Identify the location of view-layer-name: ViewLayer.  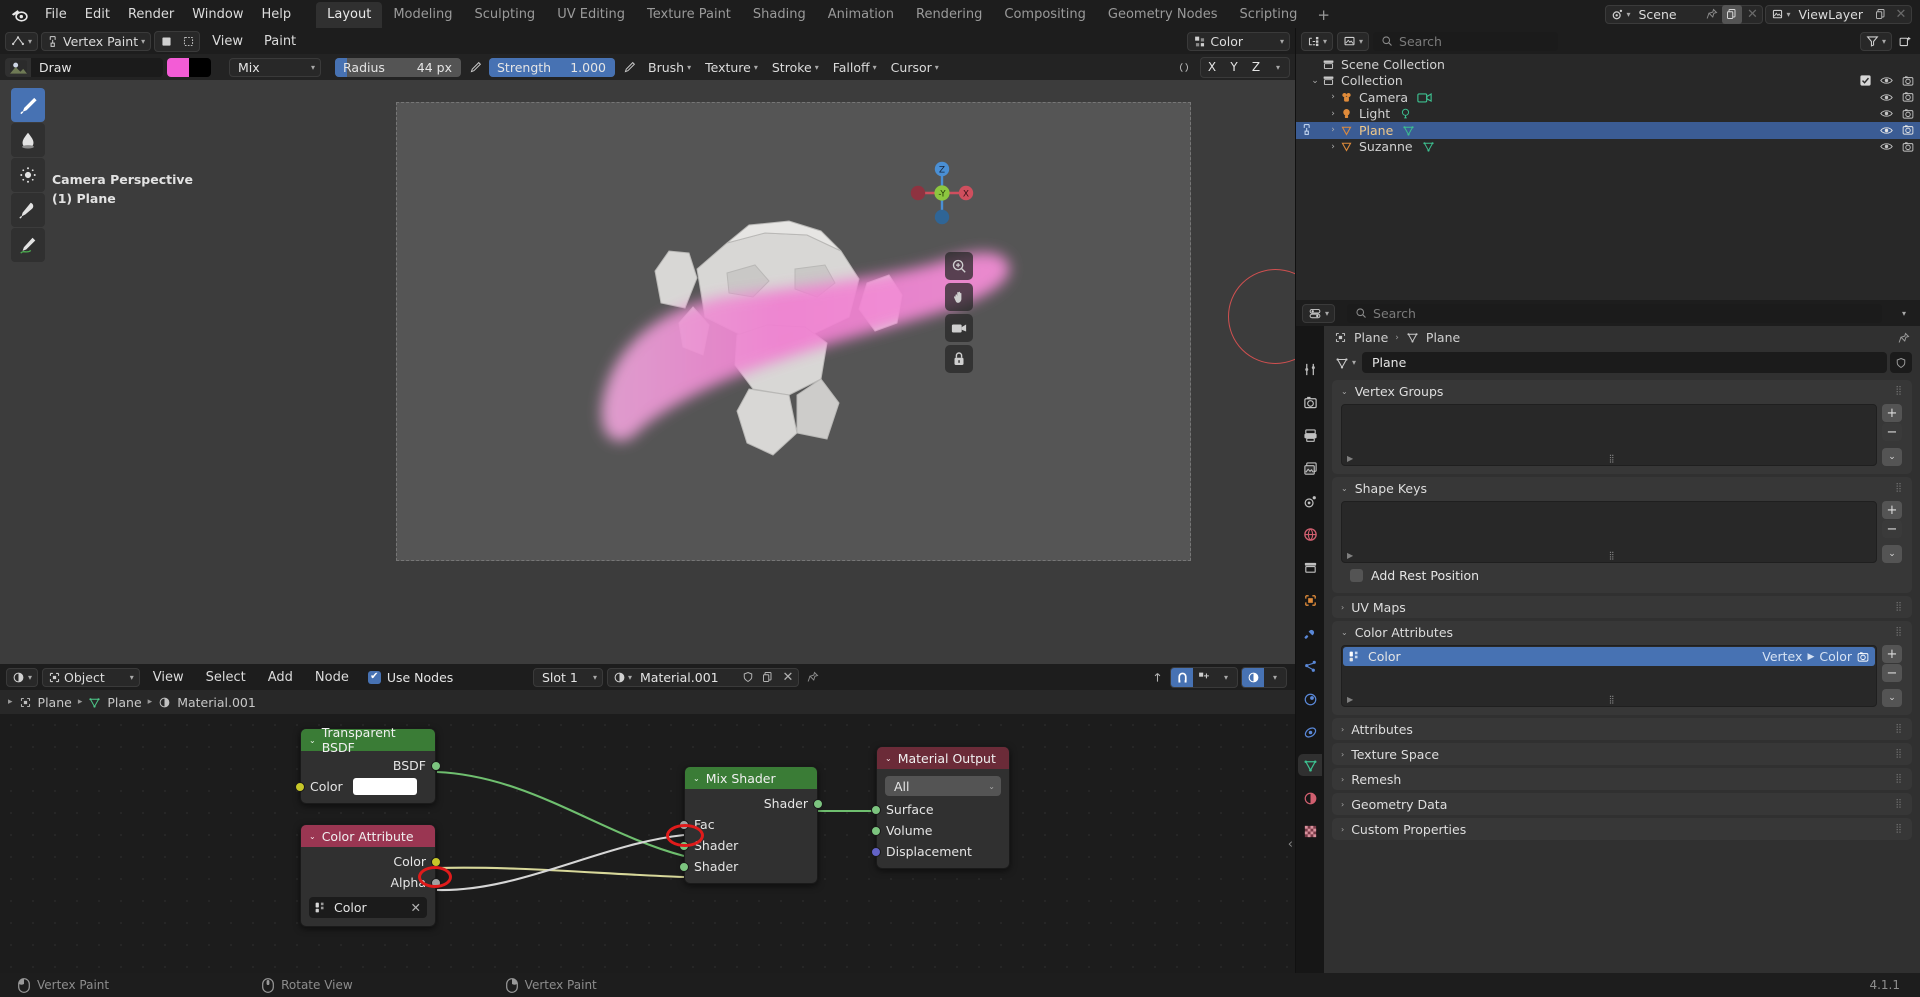
(1831, 14).